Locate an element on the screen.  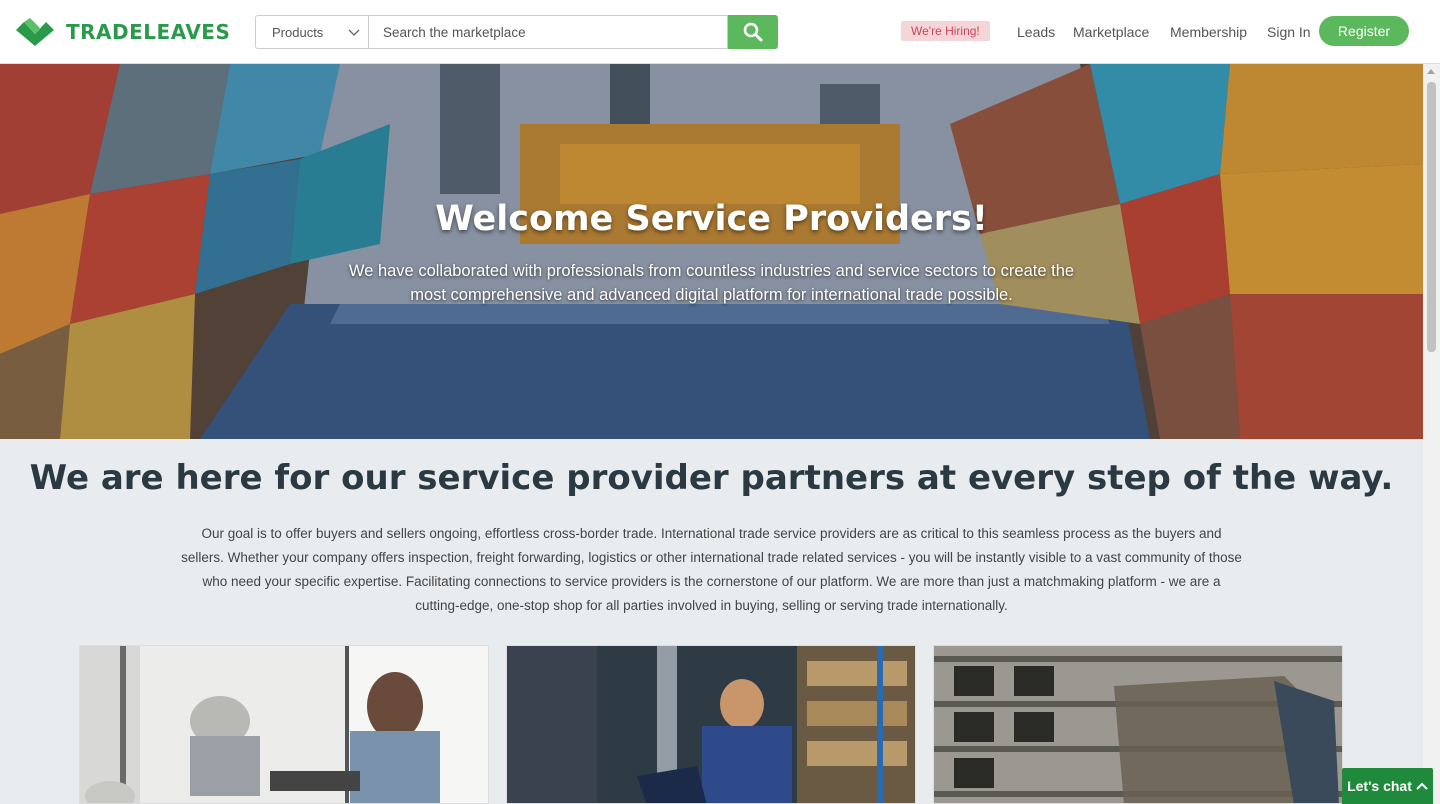
nav-link-sign-in: Sign In is located at coordinates (1289, 32).